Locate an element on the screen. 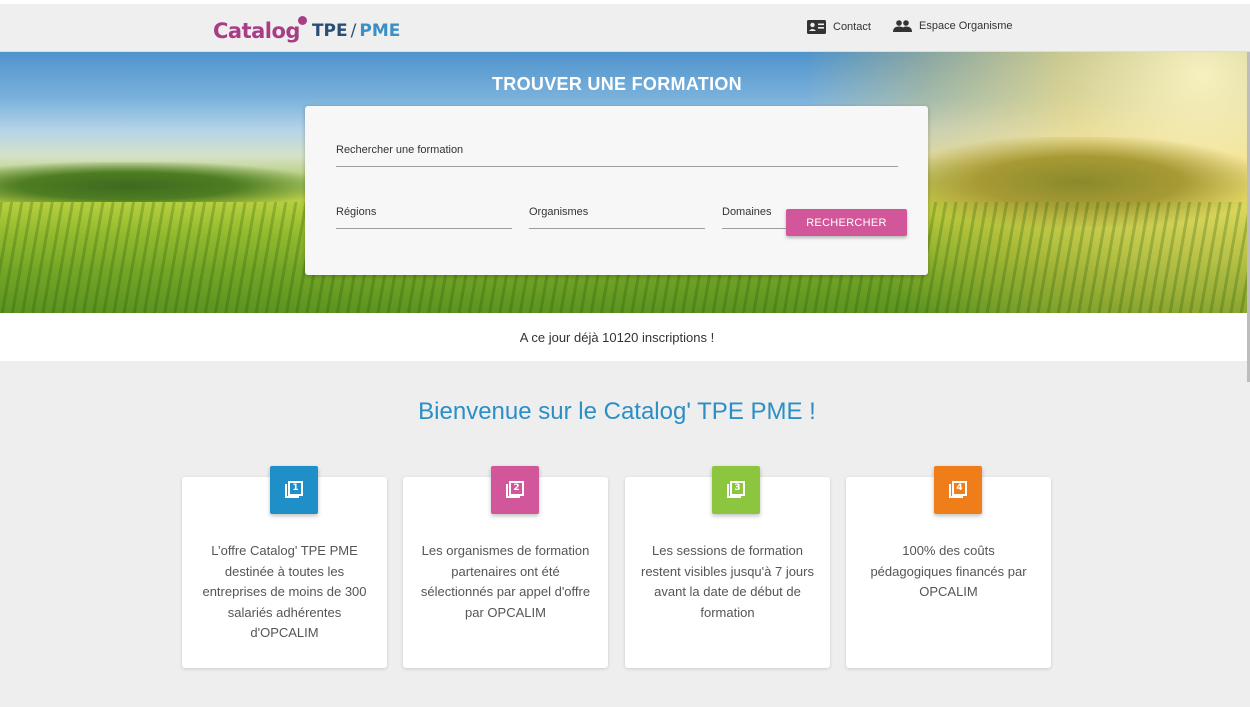  search-formation-label: Rechercher une formation is located at coordinates (400, 150).